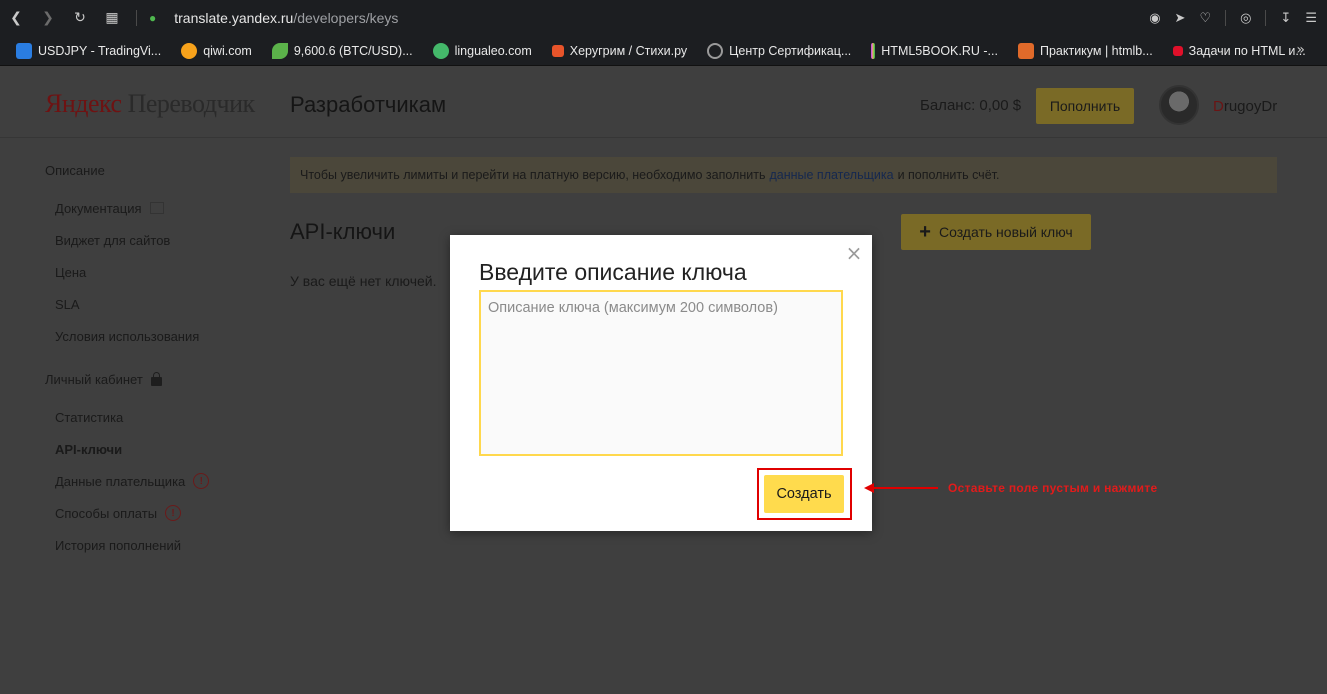 The image size is (1327, 694). I want to click on annotation-text: Оставьте поле пустым и нажмите, so click(1053, 488).